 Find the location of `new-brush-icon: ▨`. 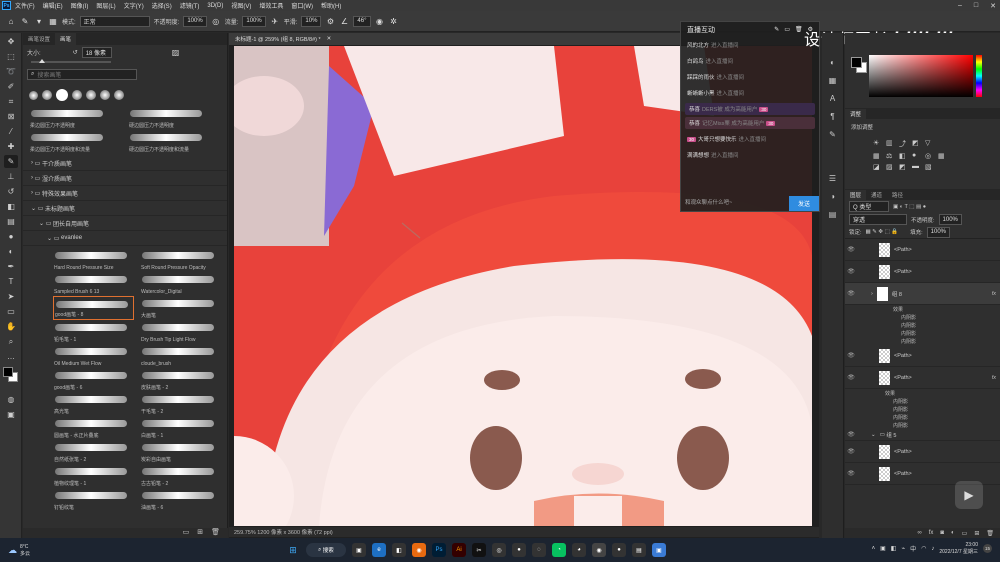

new-brush-icon: ▨ is located at coordinates (176, 52).